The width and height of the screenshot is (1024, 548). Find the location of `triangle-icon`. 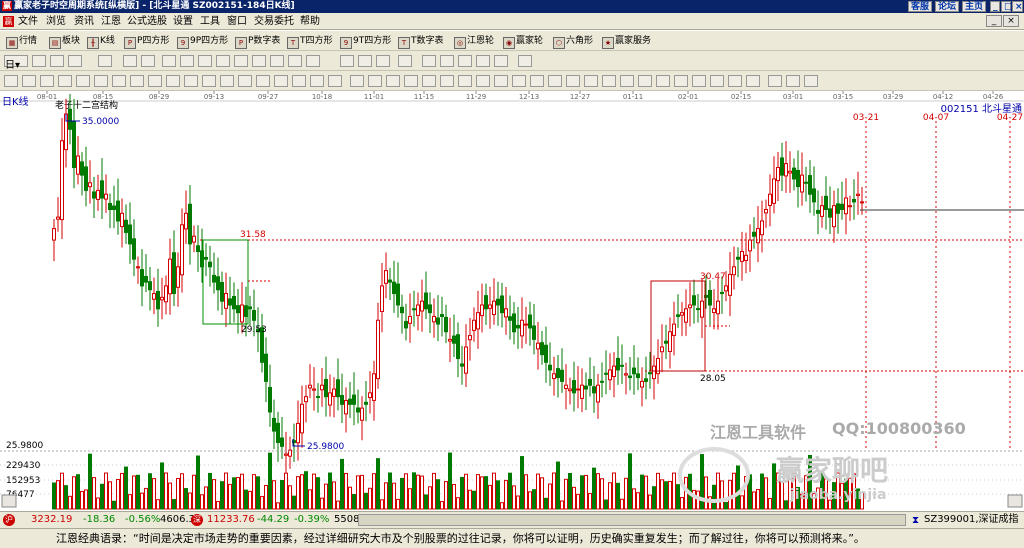

triangle-icon is located at coordinates (299, 81).